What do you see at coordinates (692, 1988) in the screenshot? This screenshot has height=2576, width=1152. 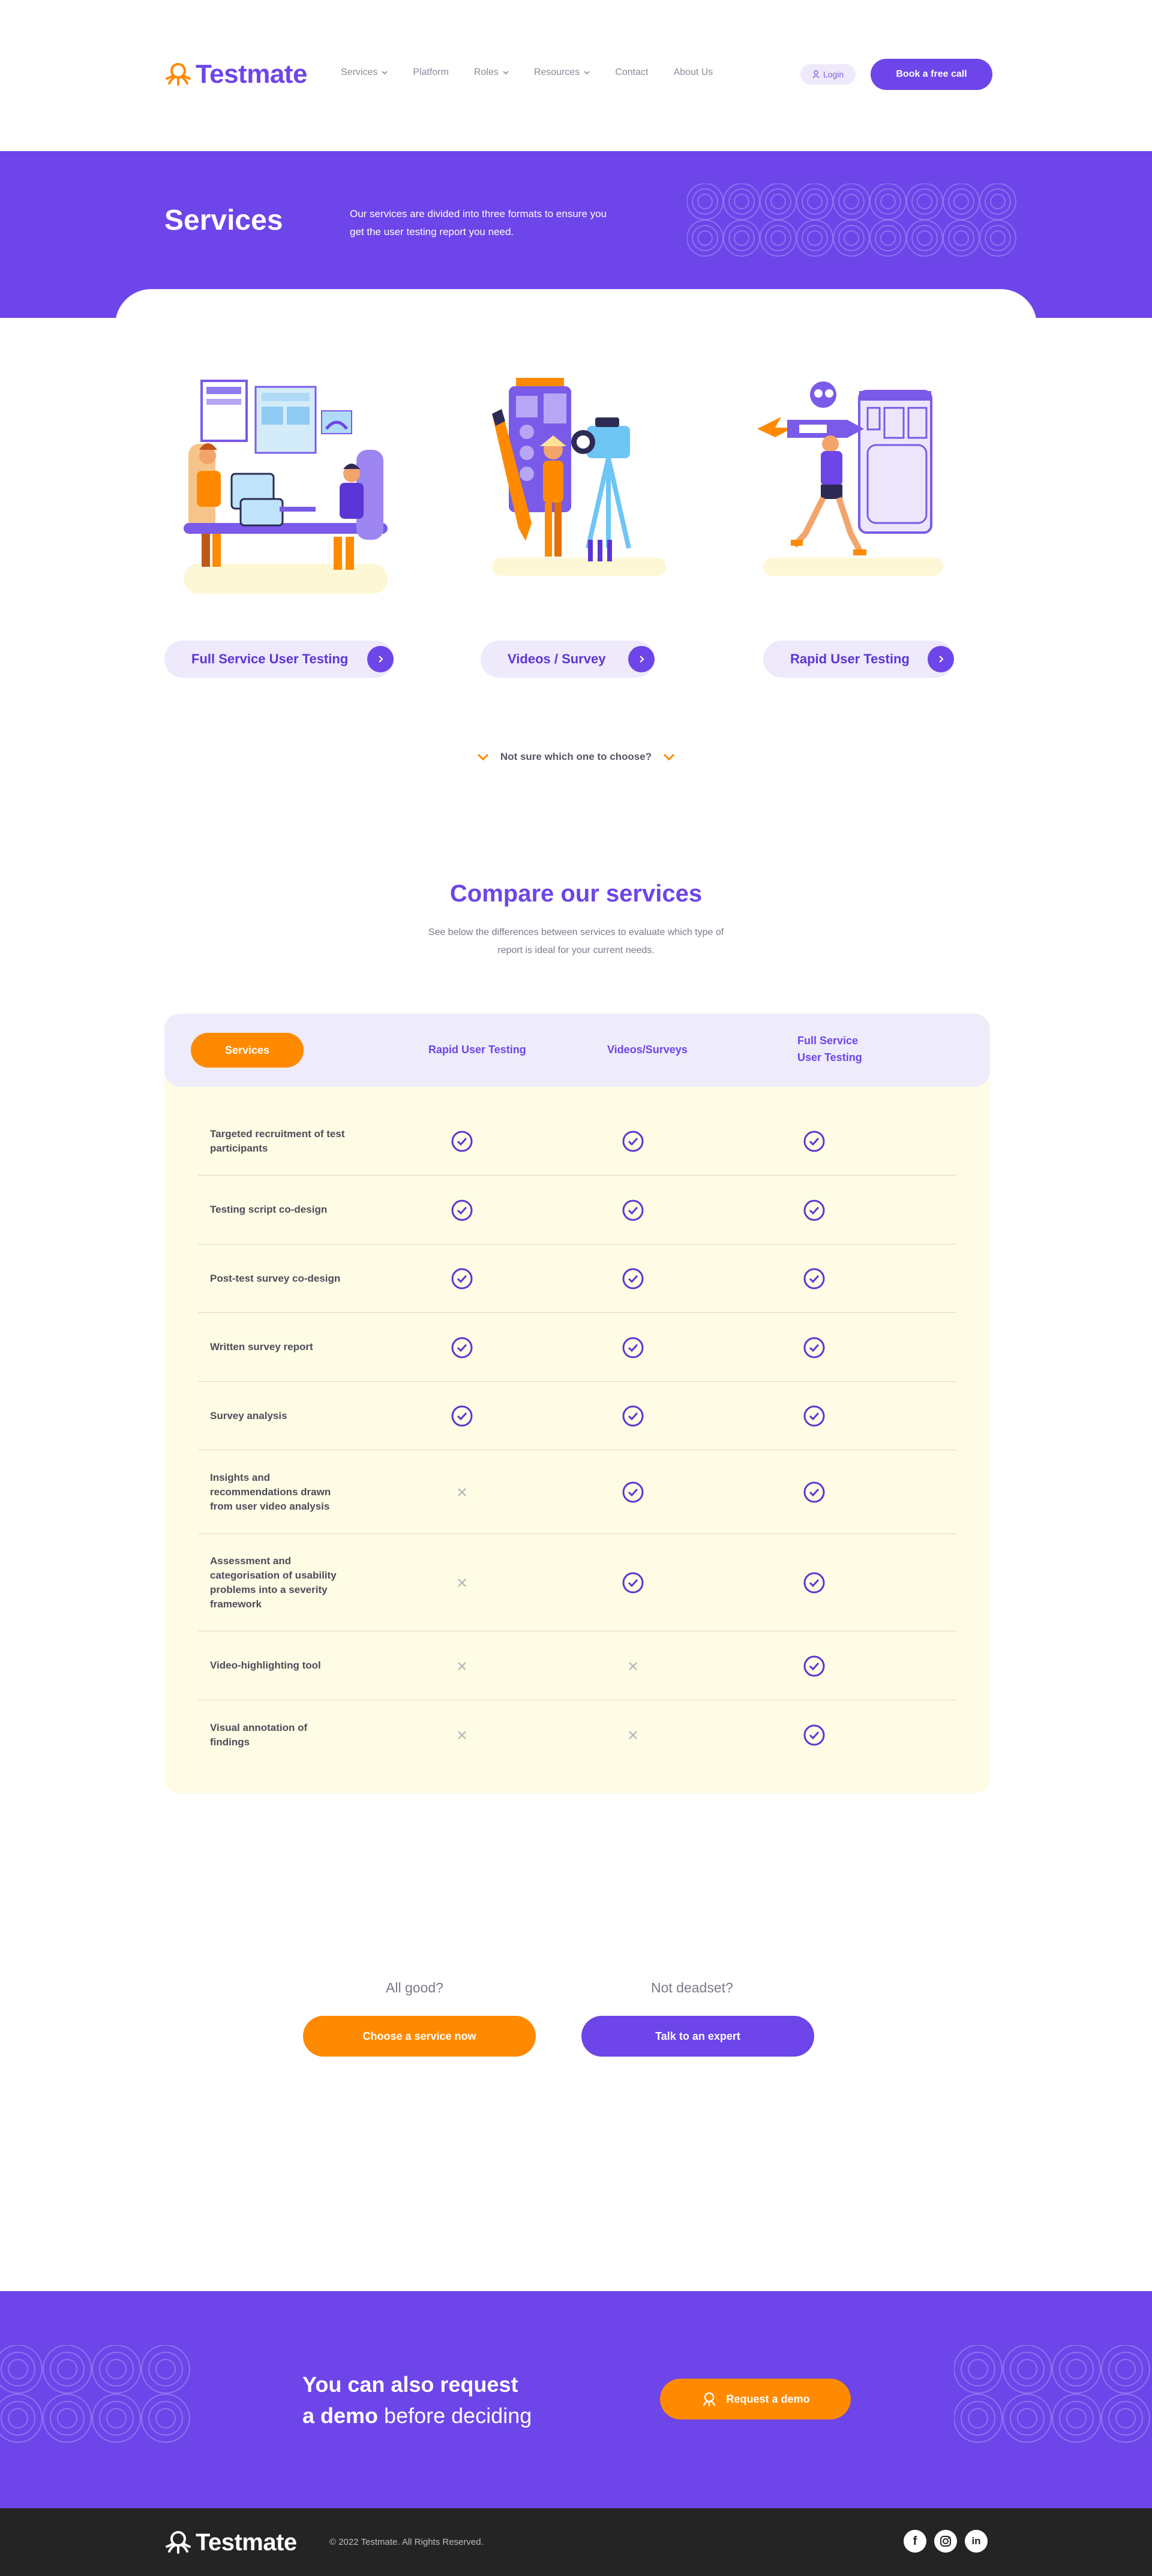 I see `not-deadset-question: Not deadset?` at bounding box center [692, 1988].